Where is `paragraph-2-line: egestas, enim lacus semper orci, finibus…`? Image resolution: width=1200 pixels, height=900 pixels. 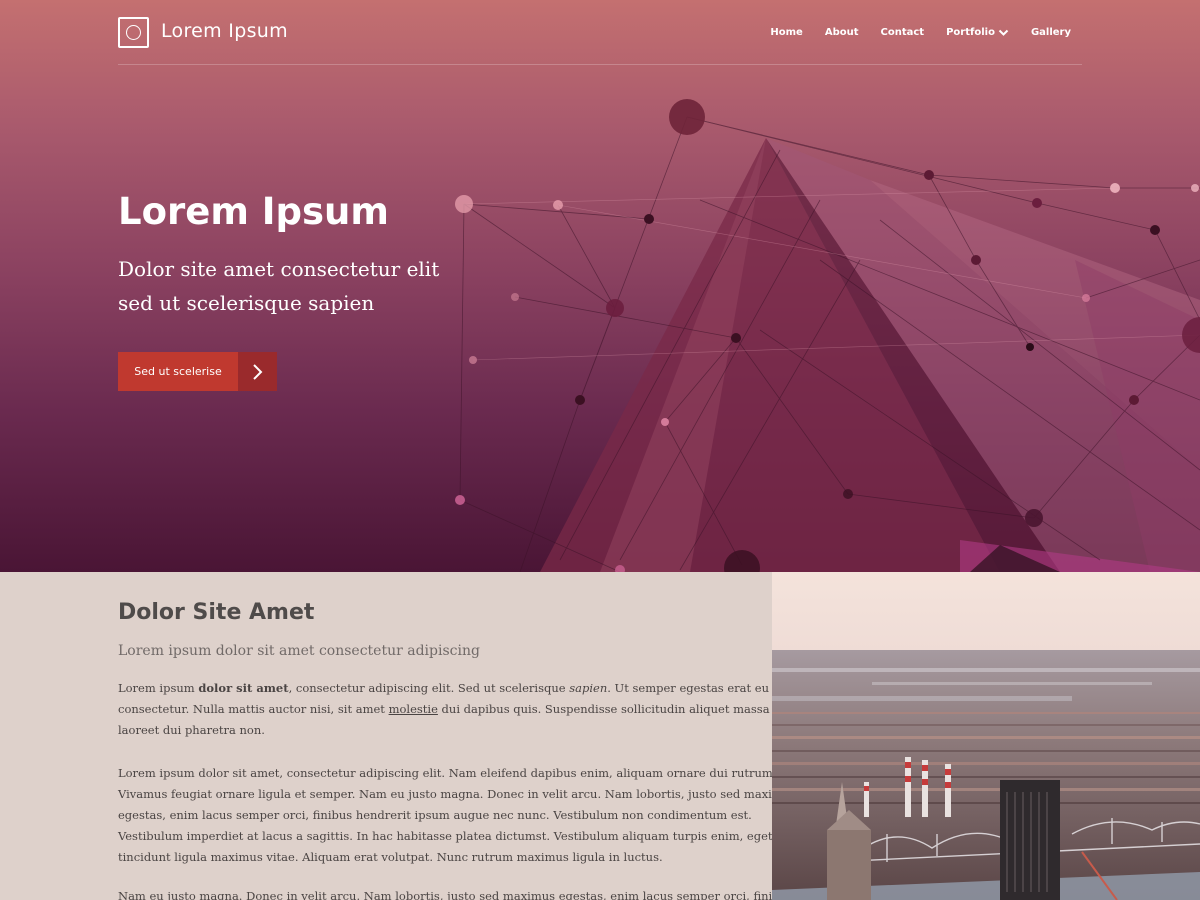
paragraph-2-line: egestas, enim lacus semper orci, finibus… is located at coordinates (435, 815).